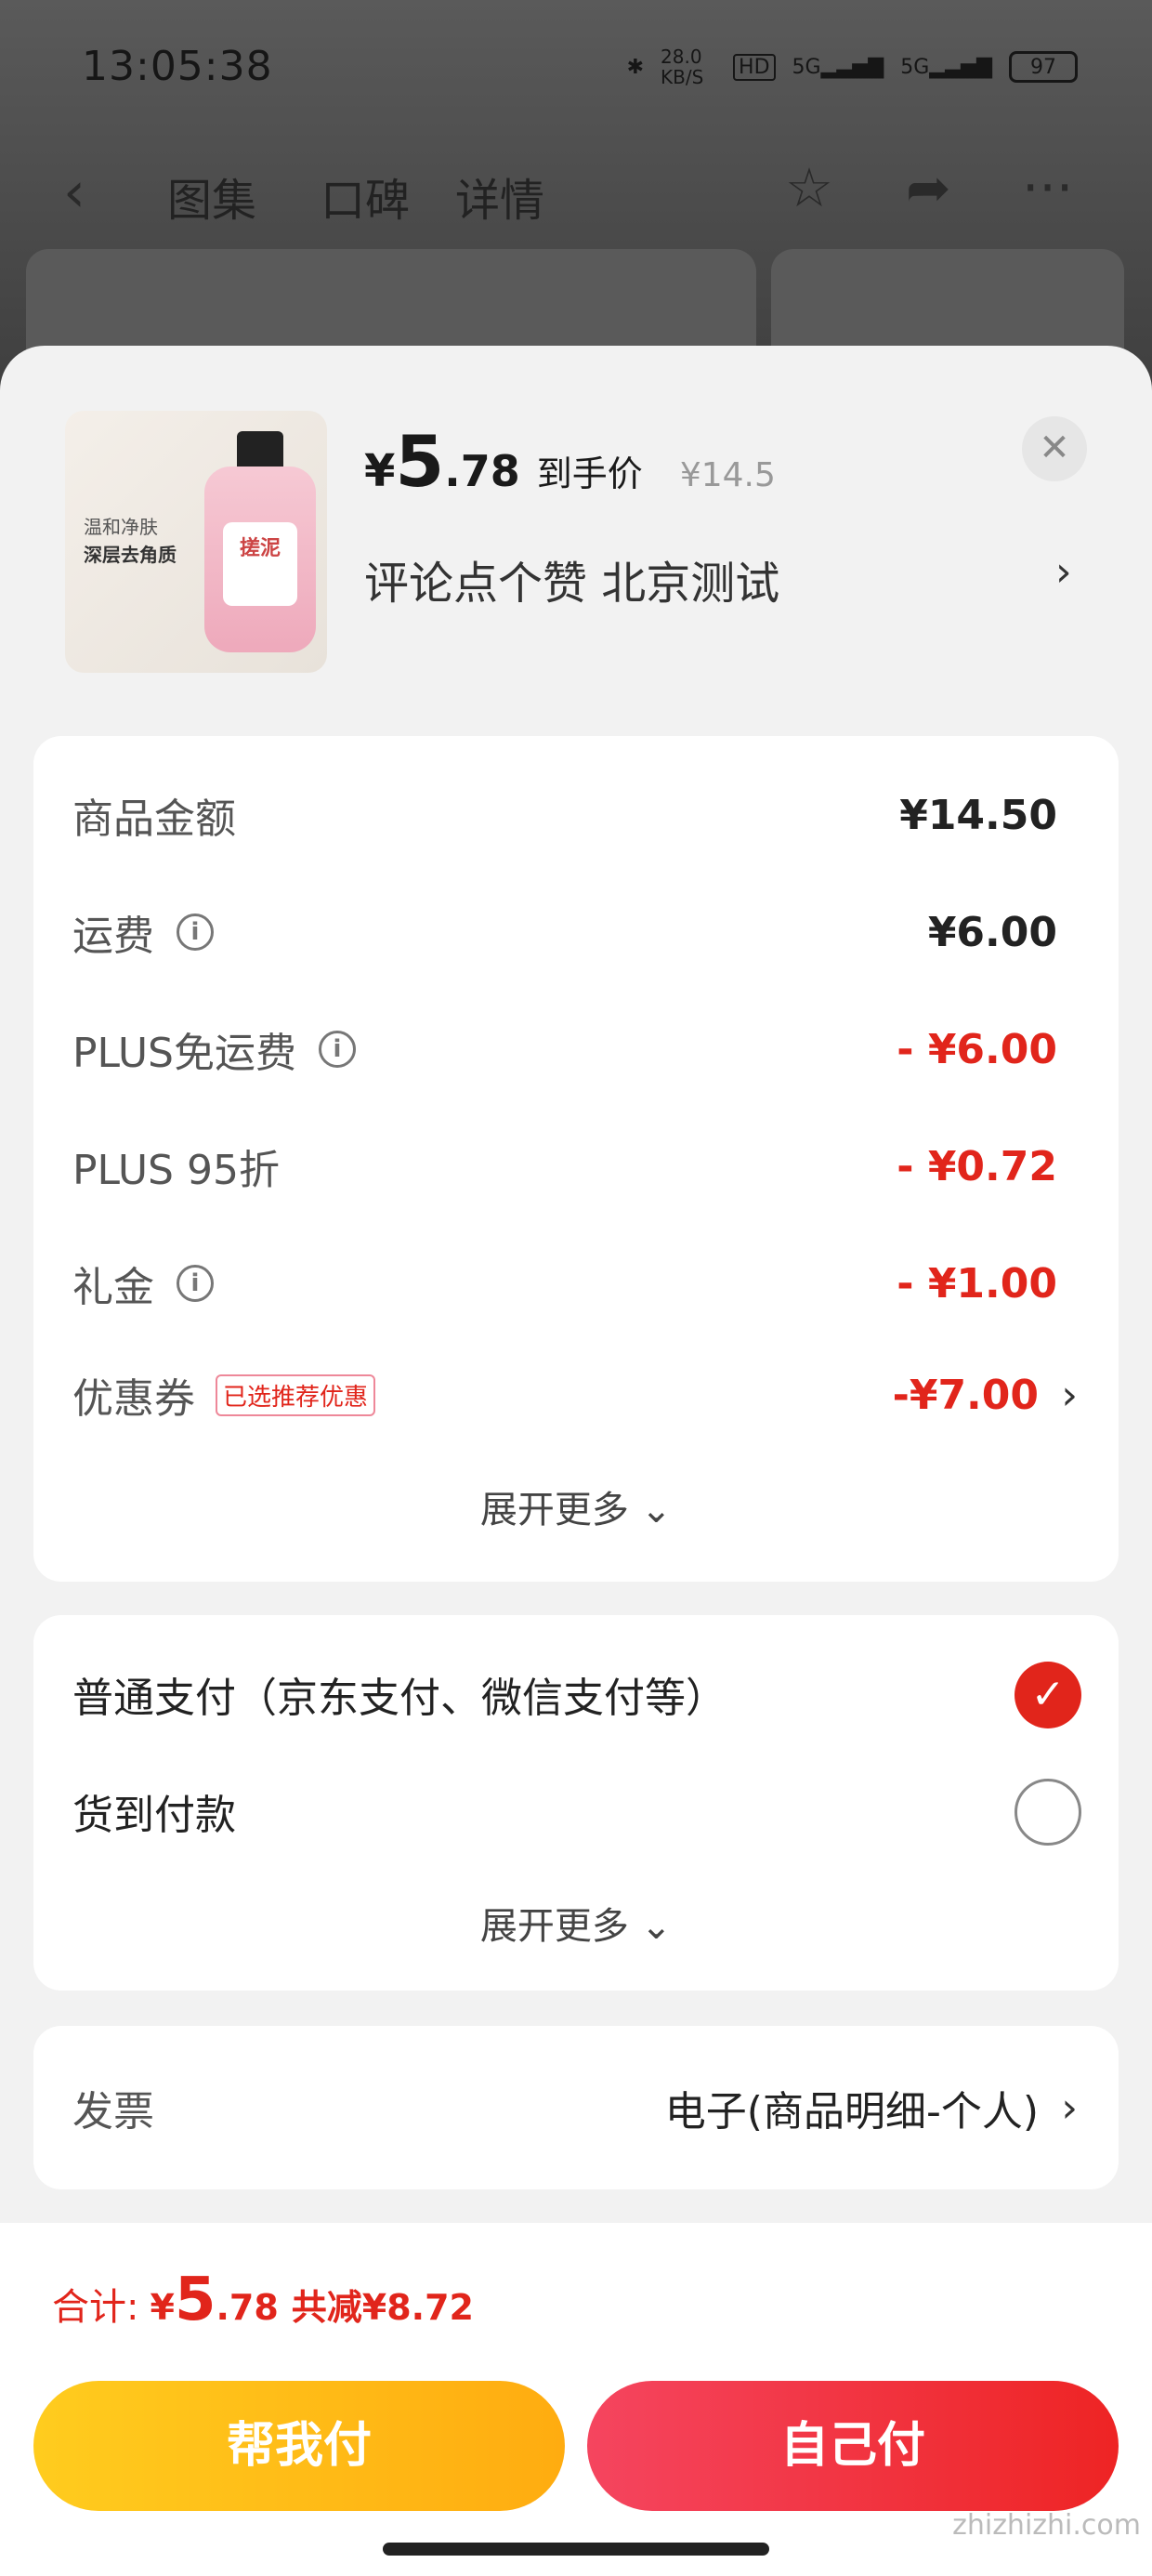  Describe the element at coordinates (74, 192) in the screenshot. I see `back-arrow-icon: ‹` at that location.